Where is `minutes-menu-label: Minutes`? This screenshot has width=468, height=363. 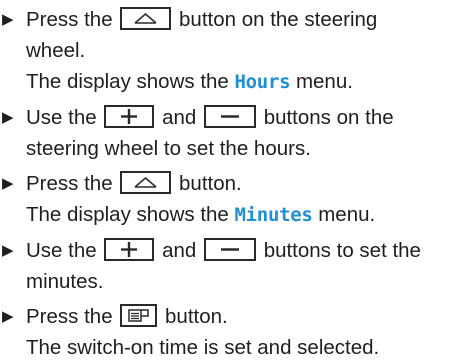
minutes-menu-label: Minutes is located at coordinates (273, 215).